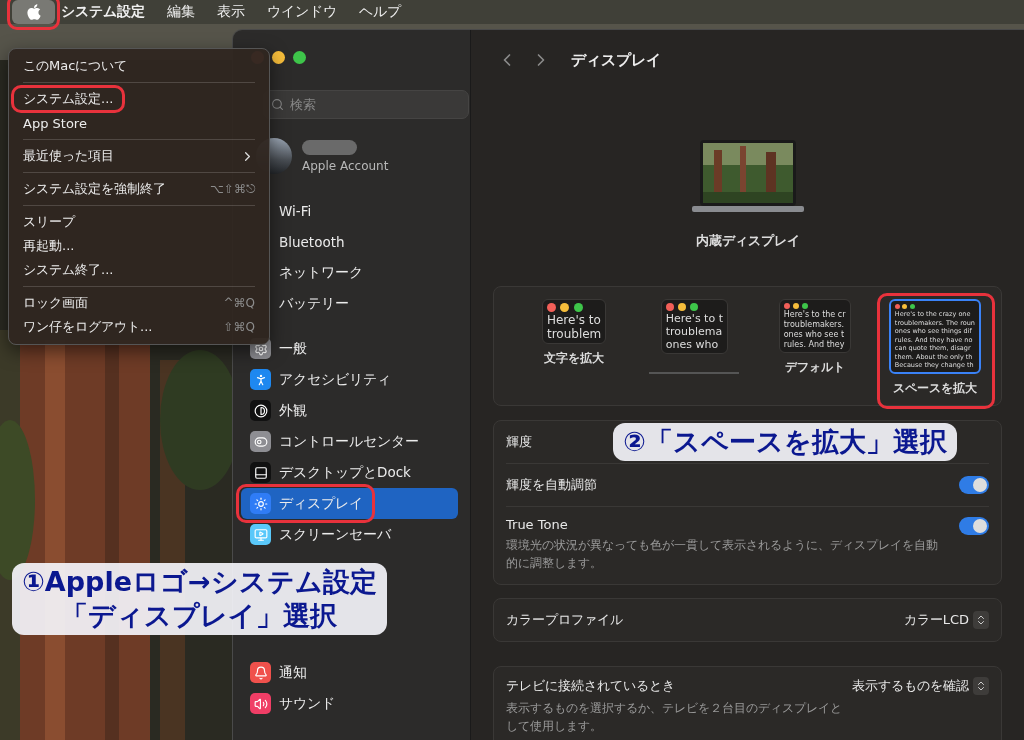  I want to click on preview-text: Here's to, so click(574, 320).